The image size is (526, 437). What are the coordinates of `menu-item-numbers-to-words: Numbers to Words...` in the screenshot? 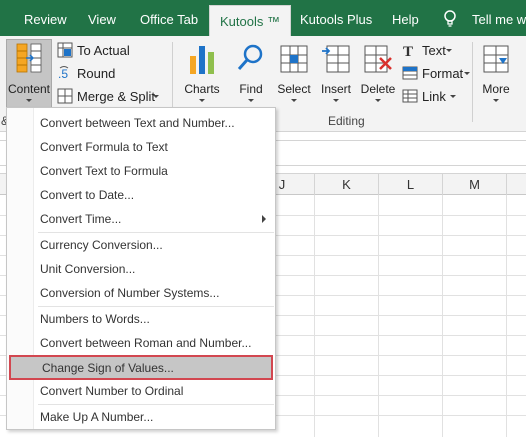 It's located at (141, 319).